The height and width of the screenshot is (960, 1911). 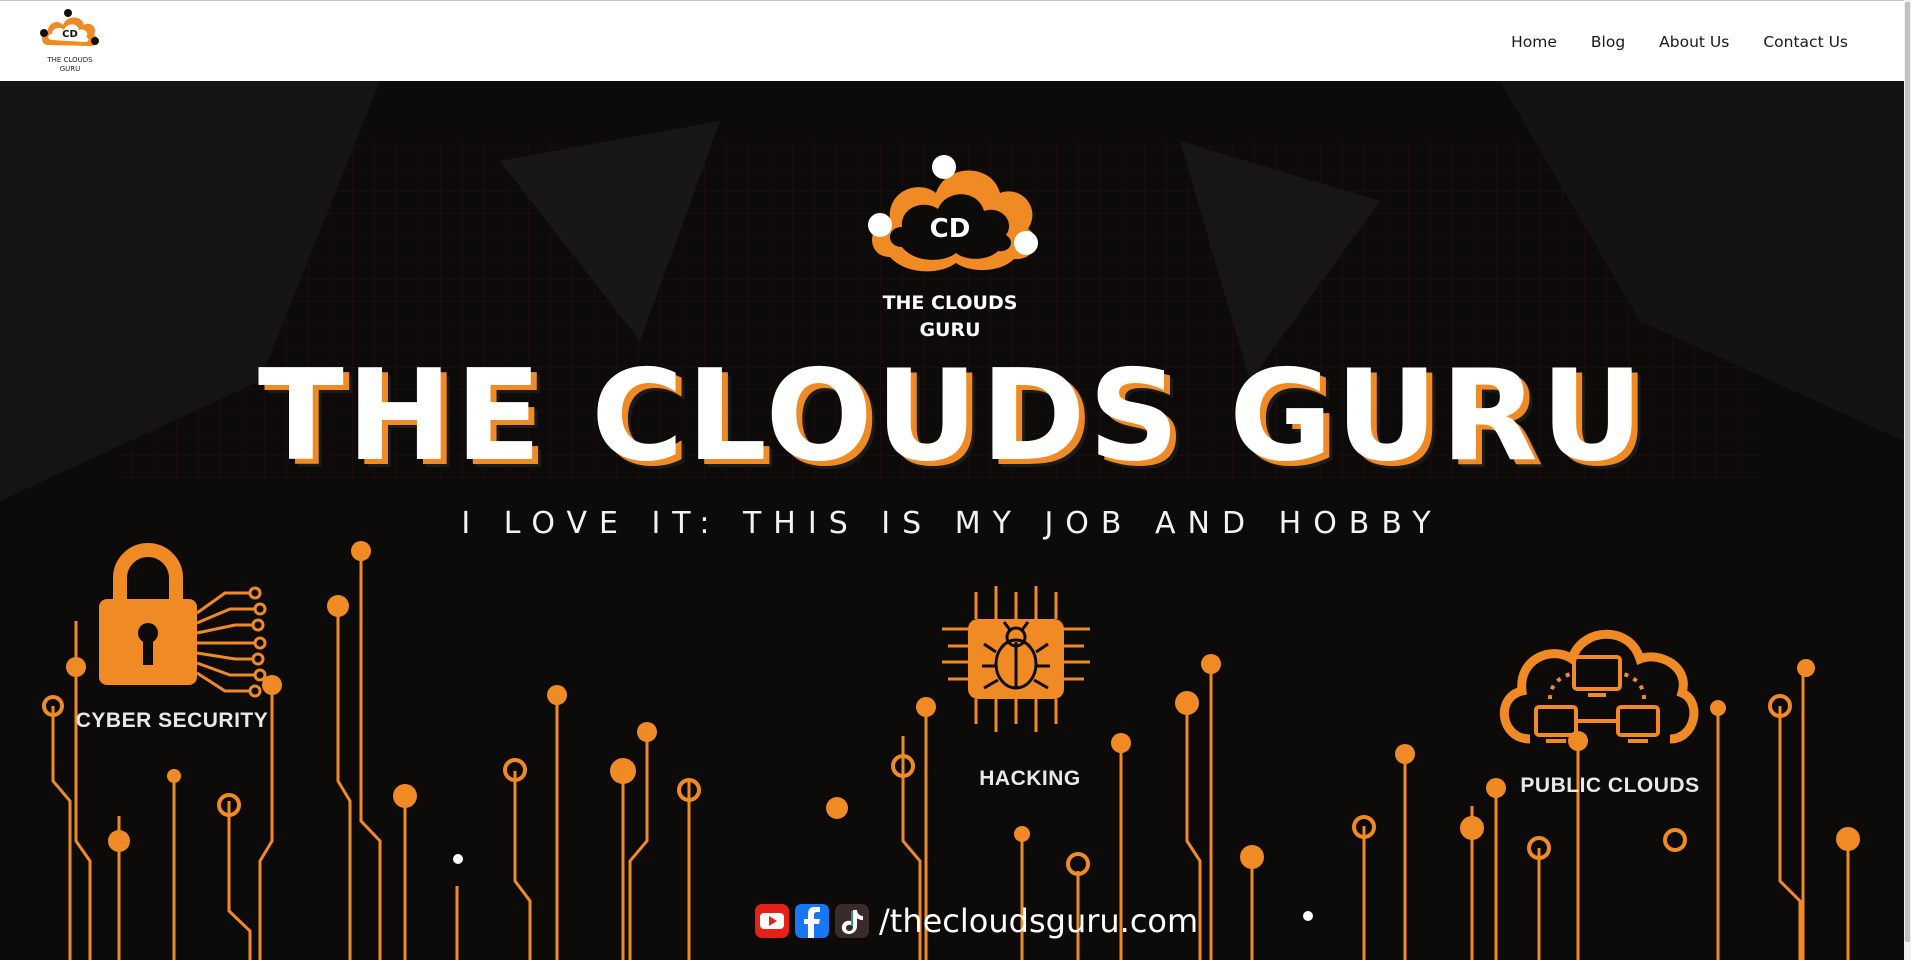 I want to click on site-logo: CD THE CLOUDS GURU, so click(x=70, y=42).